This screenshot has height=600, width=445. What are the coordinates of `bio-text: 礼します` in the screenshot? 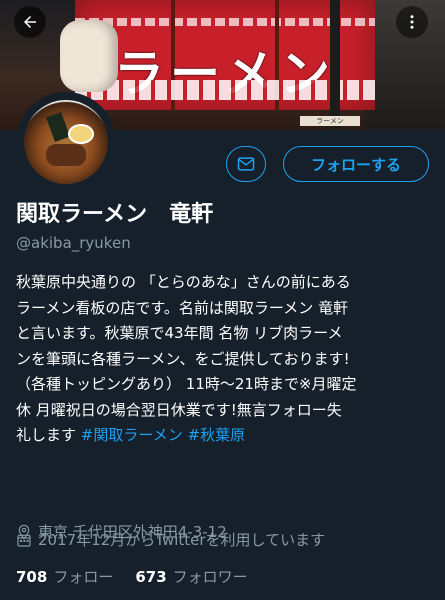 It's located at (48, 435).